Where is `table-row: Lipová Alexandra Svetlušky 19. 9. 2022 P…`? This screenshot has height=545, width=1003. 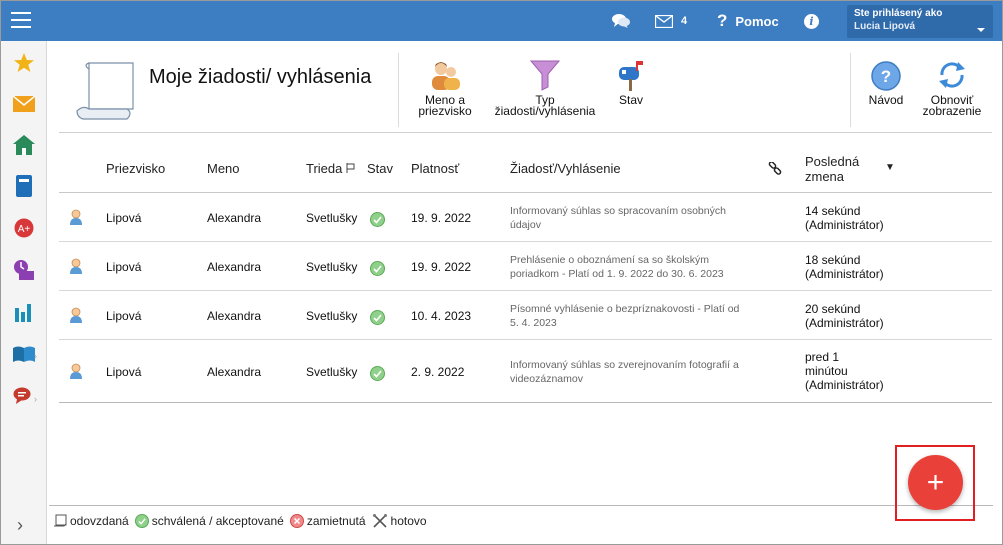
table-row: Lipová Alexandra Svetlušky 19. 9. 2022 P… is located at coordinates (525, 266).